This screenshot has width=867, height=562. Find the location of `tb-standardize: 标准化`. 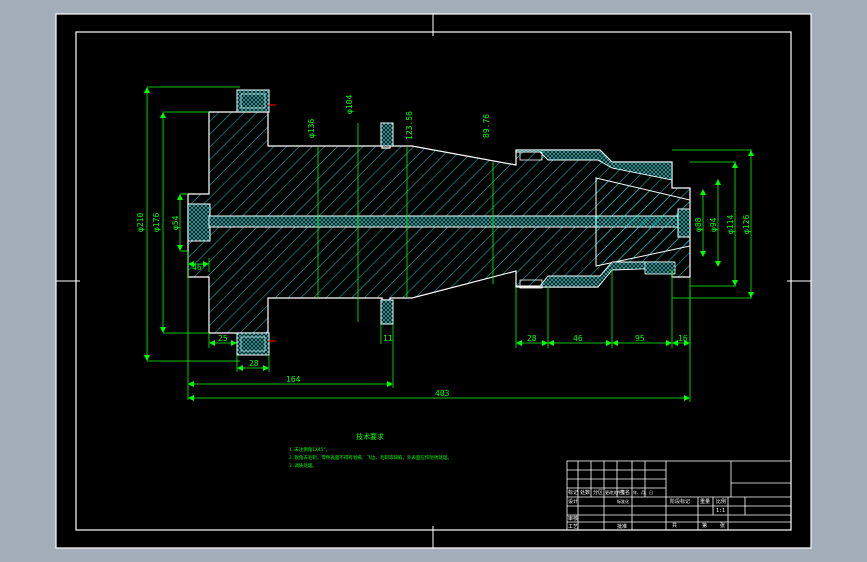

tb-standardize: 标准化 is located at coordinates (623, 501).